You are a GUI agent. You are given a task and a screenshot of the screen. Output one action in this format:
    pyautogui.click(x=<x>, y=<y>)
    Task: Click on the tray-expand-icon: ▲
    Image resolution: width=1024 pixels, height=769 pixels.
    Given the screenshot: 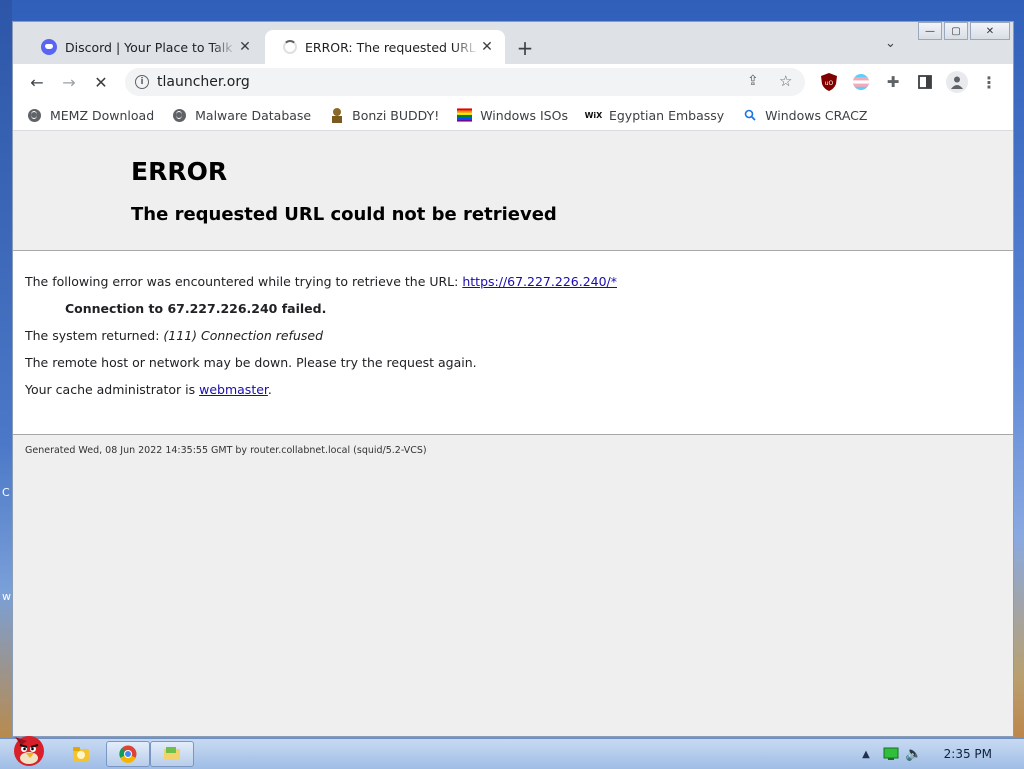 What is the action you would take?
    pyautogui.click(x=866, y=754)
    